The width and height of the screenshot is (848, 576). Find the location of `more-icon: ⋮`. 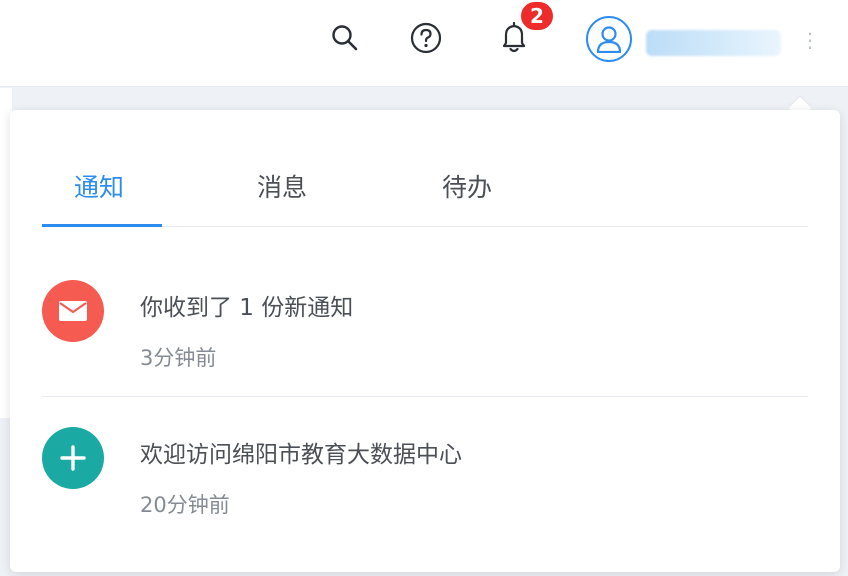

more-icon: ⋮ is located at coordinates (810, 40).